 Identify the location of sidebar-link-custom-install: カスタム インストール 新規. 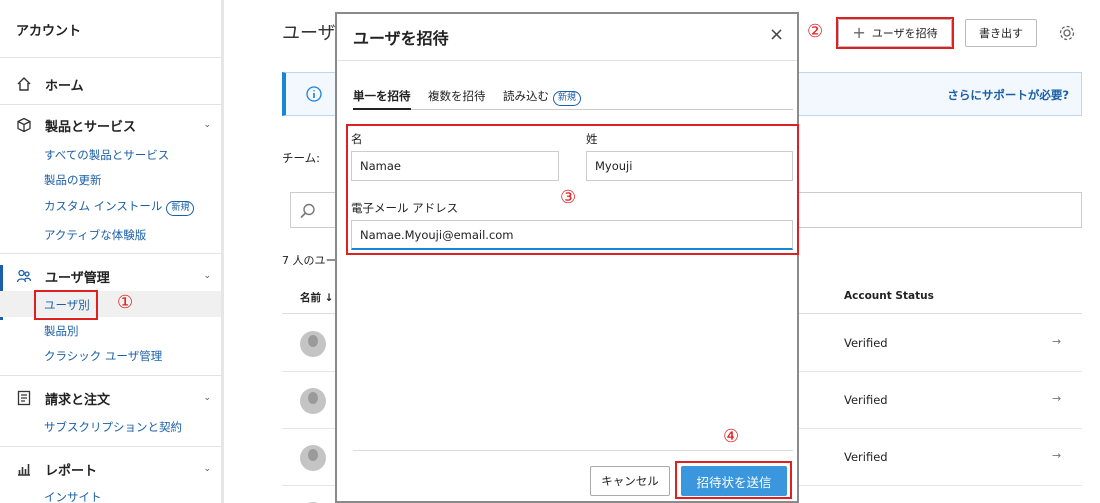
(119, 207).